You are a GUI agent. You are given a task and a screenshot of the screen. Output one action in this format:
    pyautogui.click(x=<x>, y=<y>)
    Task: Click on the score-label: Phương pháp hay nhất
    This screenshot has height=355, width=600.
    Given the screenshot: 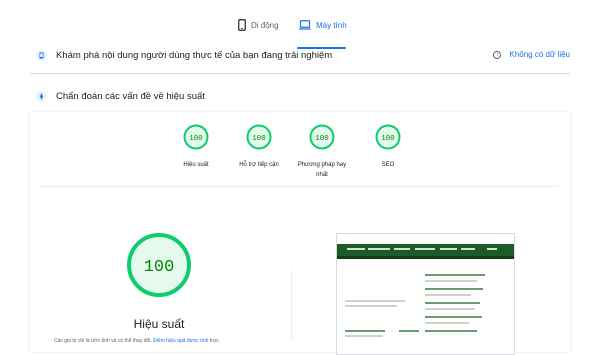 What is the action you would take?
    pyautogui.click(x=322, y=170)
    